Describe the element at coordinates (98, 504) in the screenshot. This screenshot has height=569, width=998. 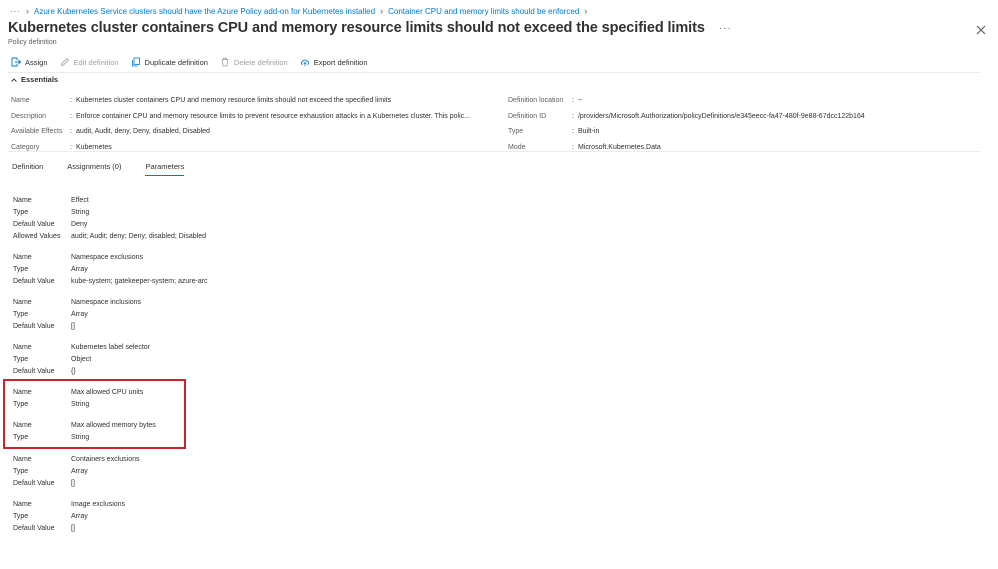
I see `parameter-value: Image exclusions` at that location.